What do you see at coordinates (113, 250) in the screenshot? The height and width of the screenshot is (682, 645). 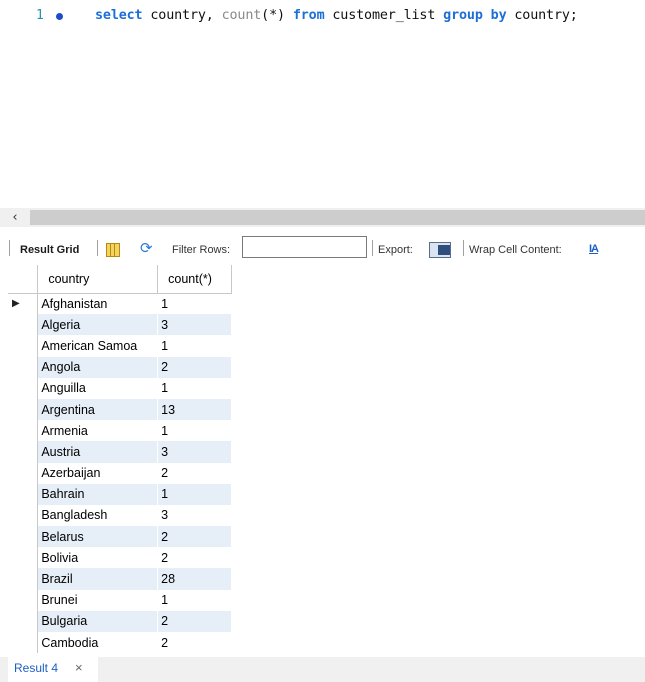 I see `grid-layout-icon` at bounding box center [113, 250].